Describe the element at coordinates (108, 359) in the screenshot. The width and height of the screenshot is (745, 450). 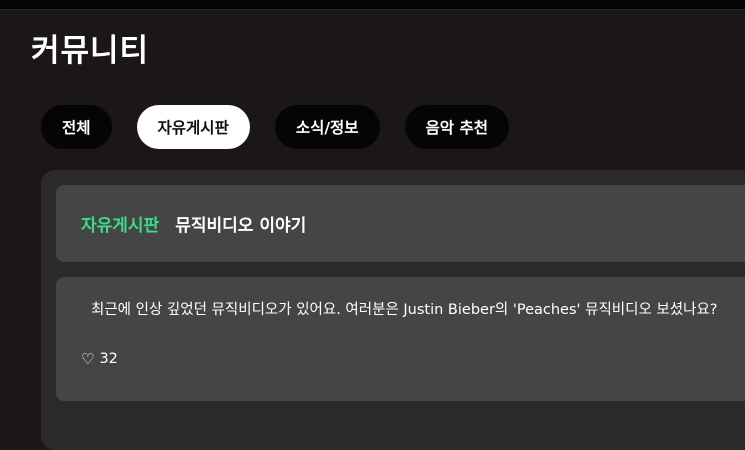
I see `like-count: 32` at that location.